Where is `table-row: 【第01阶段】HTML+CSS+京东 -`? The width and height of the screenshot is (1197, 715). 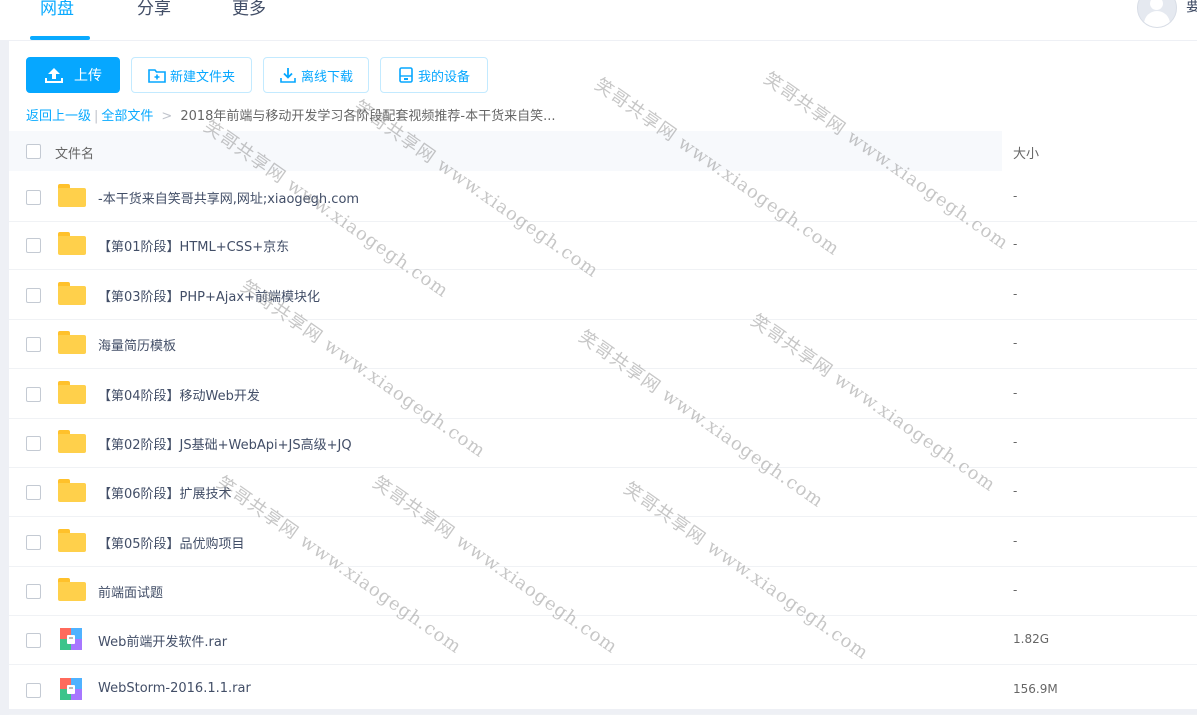
table-row: 【第01阶段】HTML+CSS+京东 - is located at coordinates (603, 245).